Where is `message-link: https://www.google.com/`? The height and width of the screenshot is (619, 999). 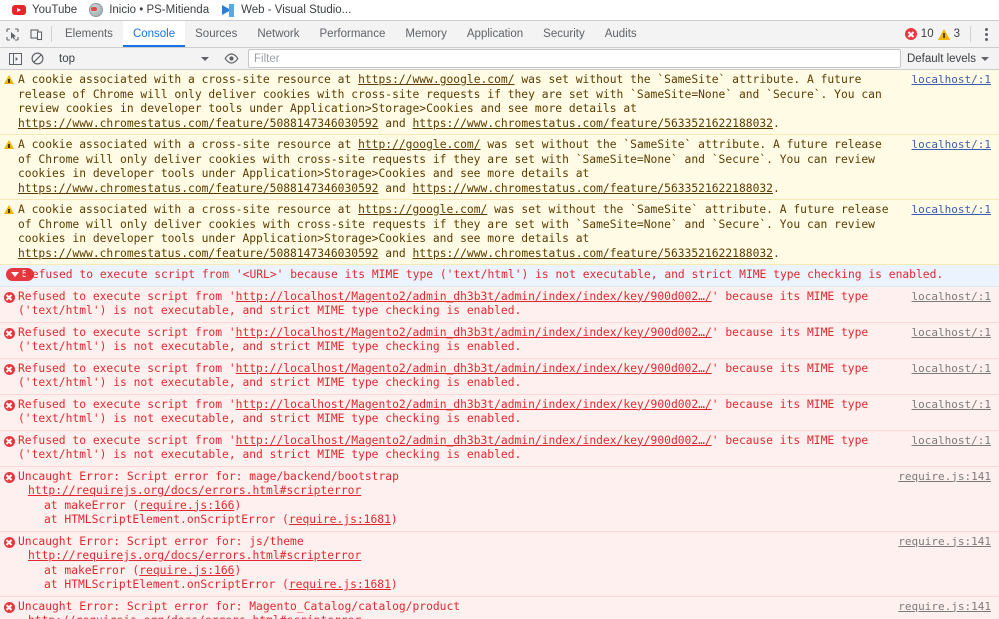 message-link: https://www.google.com/ is located at coordinates (436, 79).